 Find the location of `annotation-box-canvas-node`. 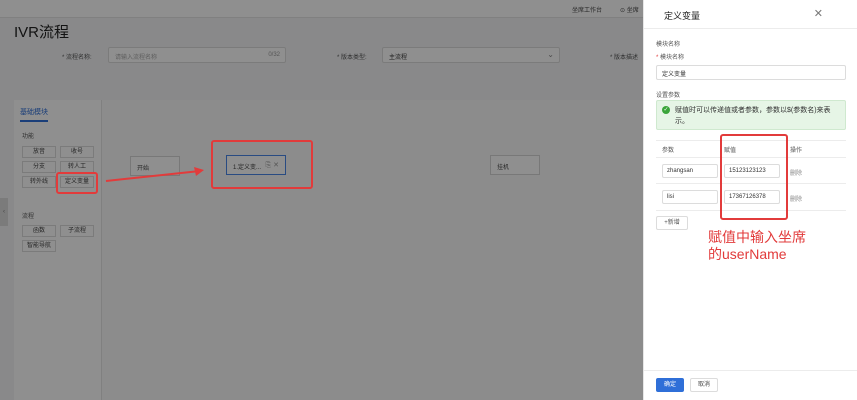

annotation-box-canvas-node is located at coordinates (262, 164).